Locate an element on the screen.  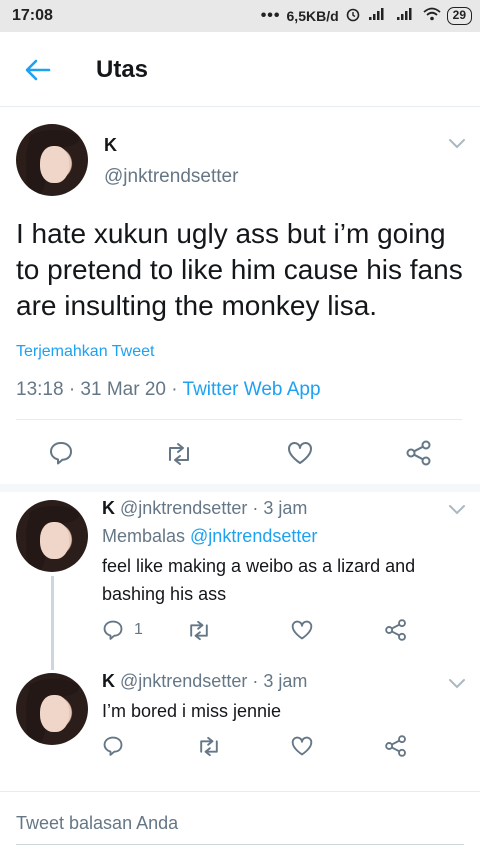
network-speed: 6,5KB/d is located at coordinates (312, 15).